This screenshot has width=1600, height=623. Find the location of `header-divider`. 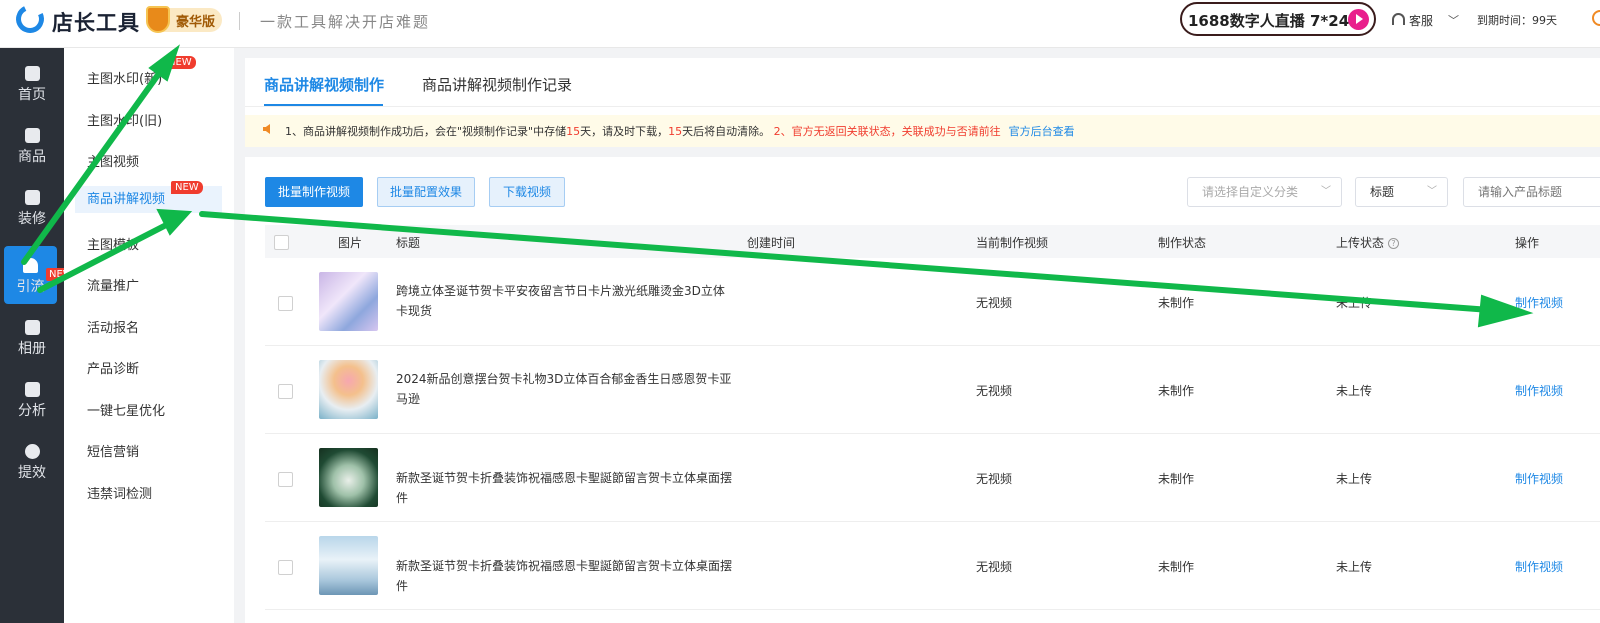

header-divider is located at coordinates (239, 21).